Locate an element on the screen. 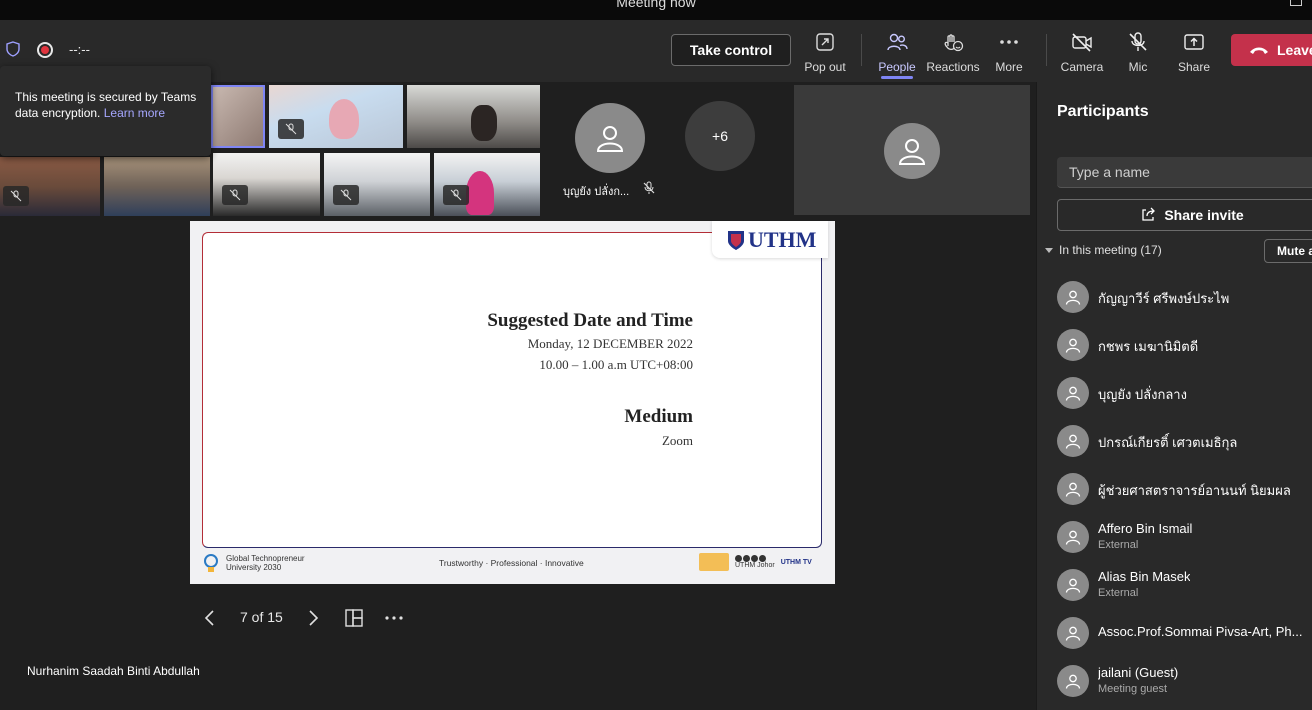 The image size is (1312, 710). participant-row: กชพร เมฆานิมิตดี is located at coordinates (1184, 345).